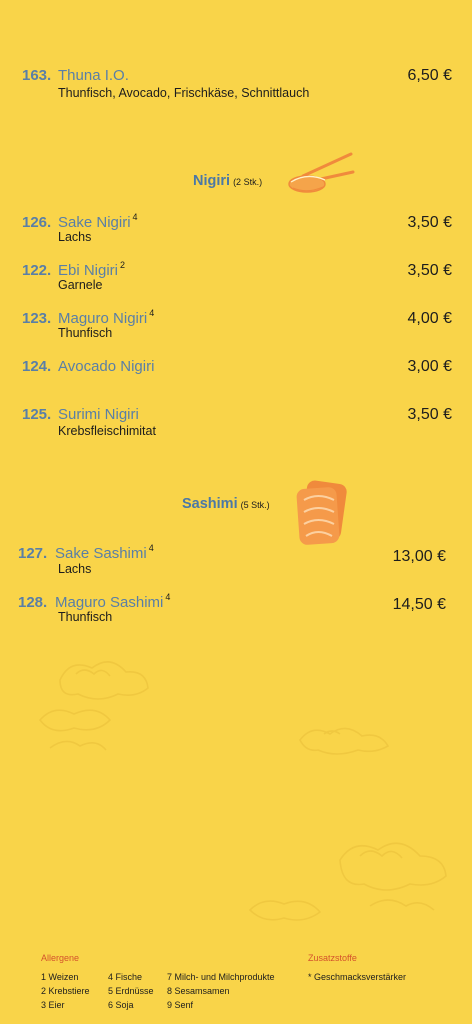 This screenshot has width=472, height=1024. I want to click on item-description: Krebsfleischimitat, so click(107, 431).